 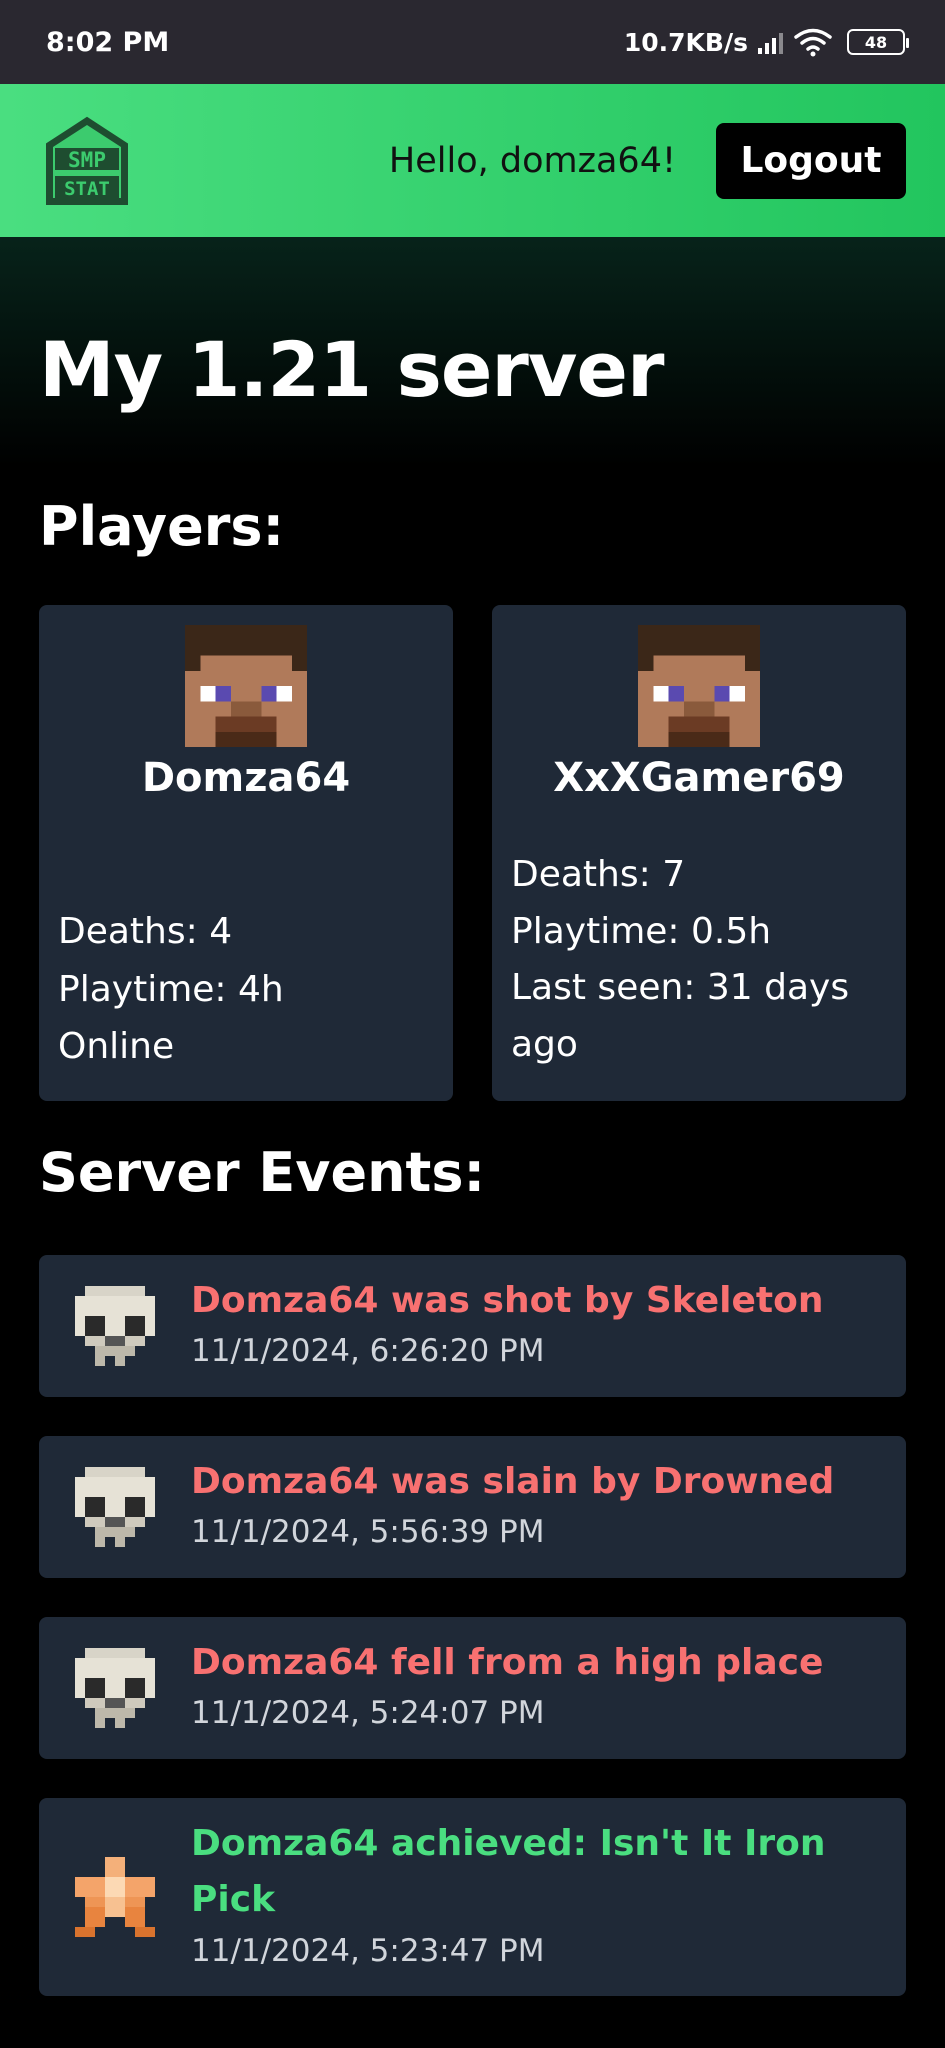 What do you see at coordinates (603, 987) in the screenshot?
I see `last-seen-label: Last seen:` at bounding box center [603, 987].